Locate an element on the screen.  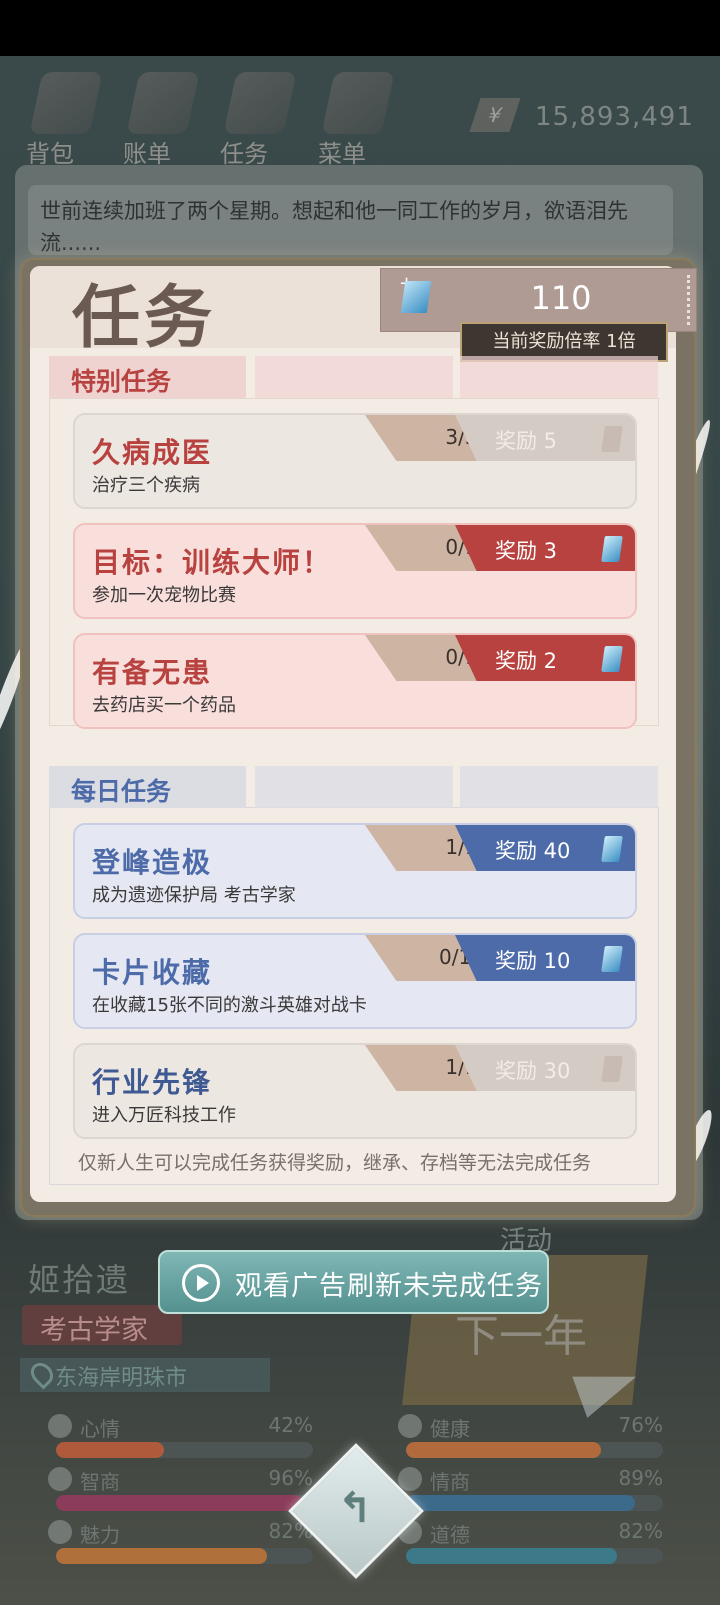
location-label: 东海岸明珠市 is located at coordinates (121, 1378).